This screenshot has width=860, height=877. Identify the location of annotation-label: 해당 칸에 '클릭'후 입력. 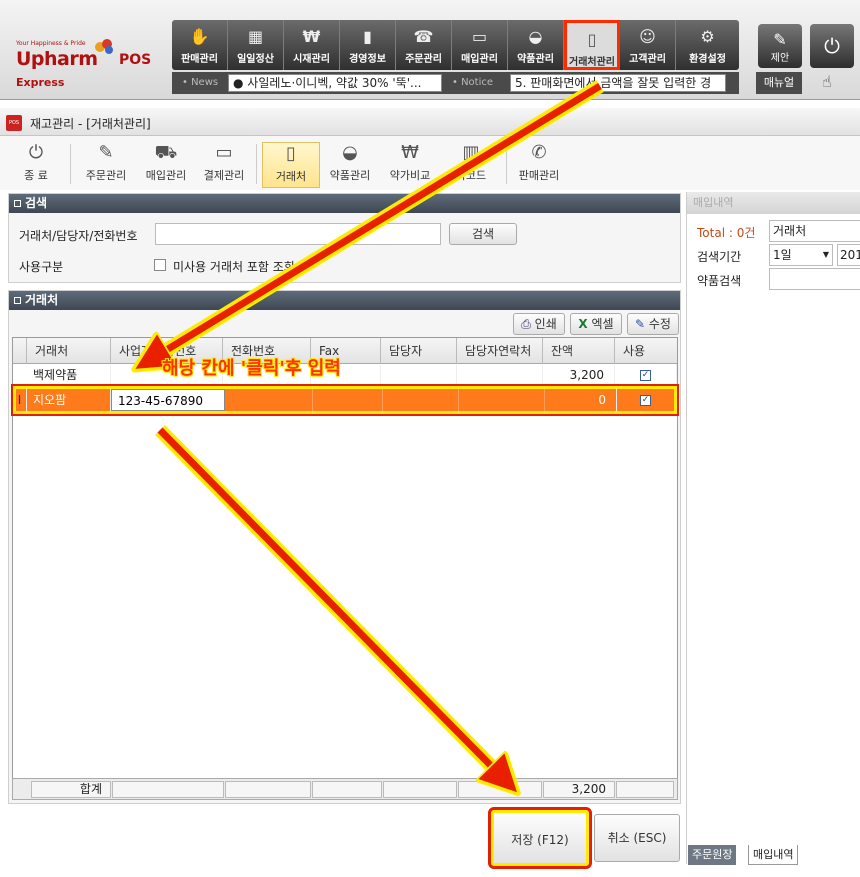
(251, 368).